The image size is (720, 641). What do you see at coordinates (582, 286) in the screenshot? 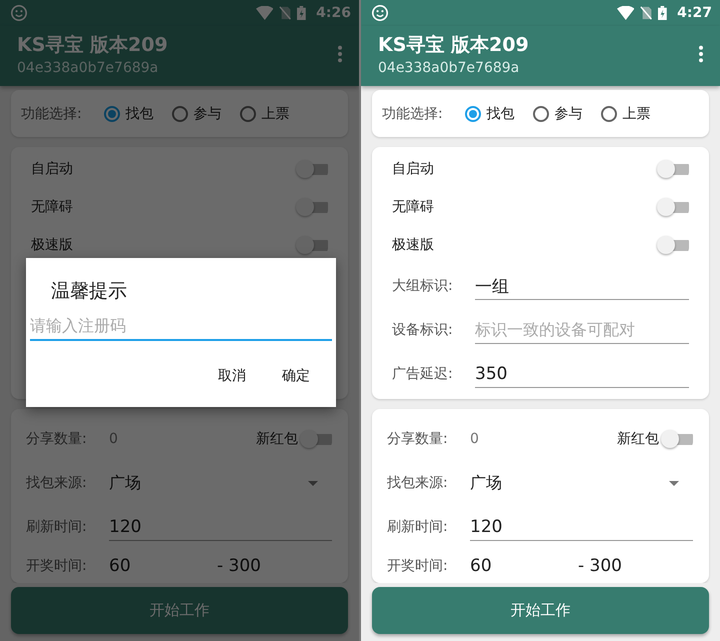
I see `input-field: 一组` at bounding box center [582, 286].